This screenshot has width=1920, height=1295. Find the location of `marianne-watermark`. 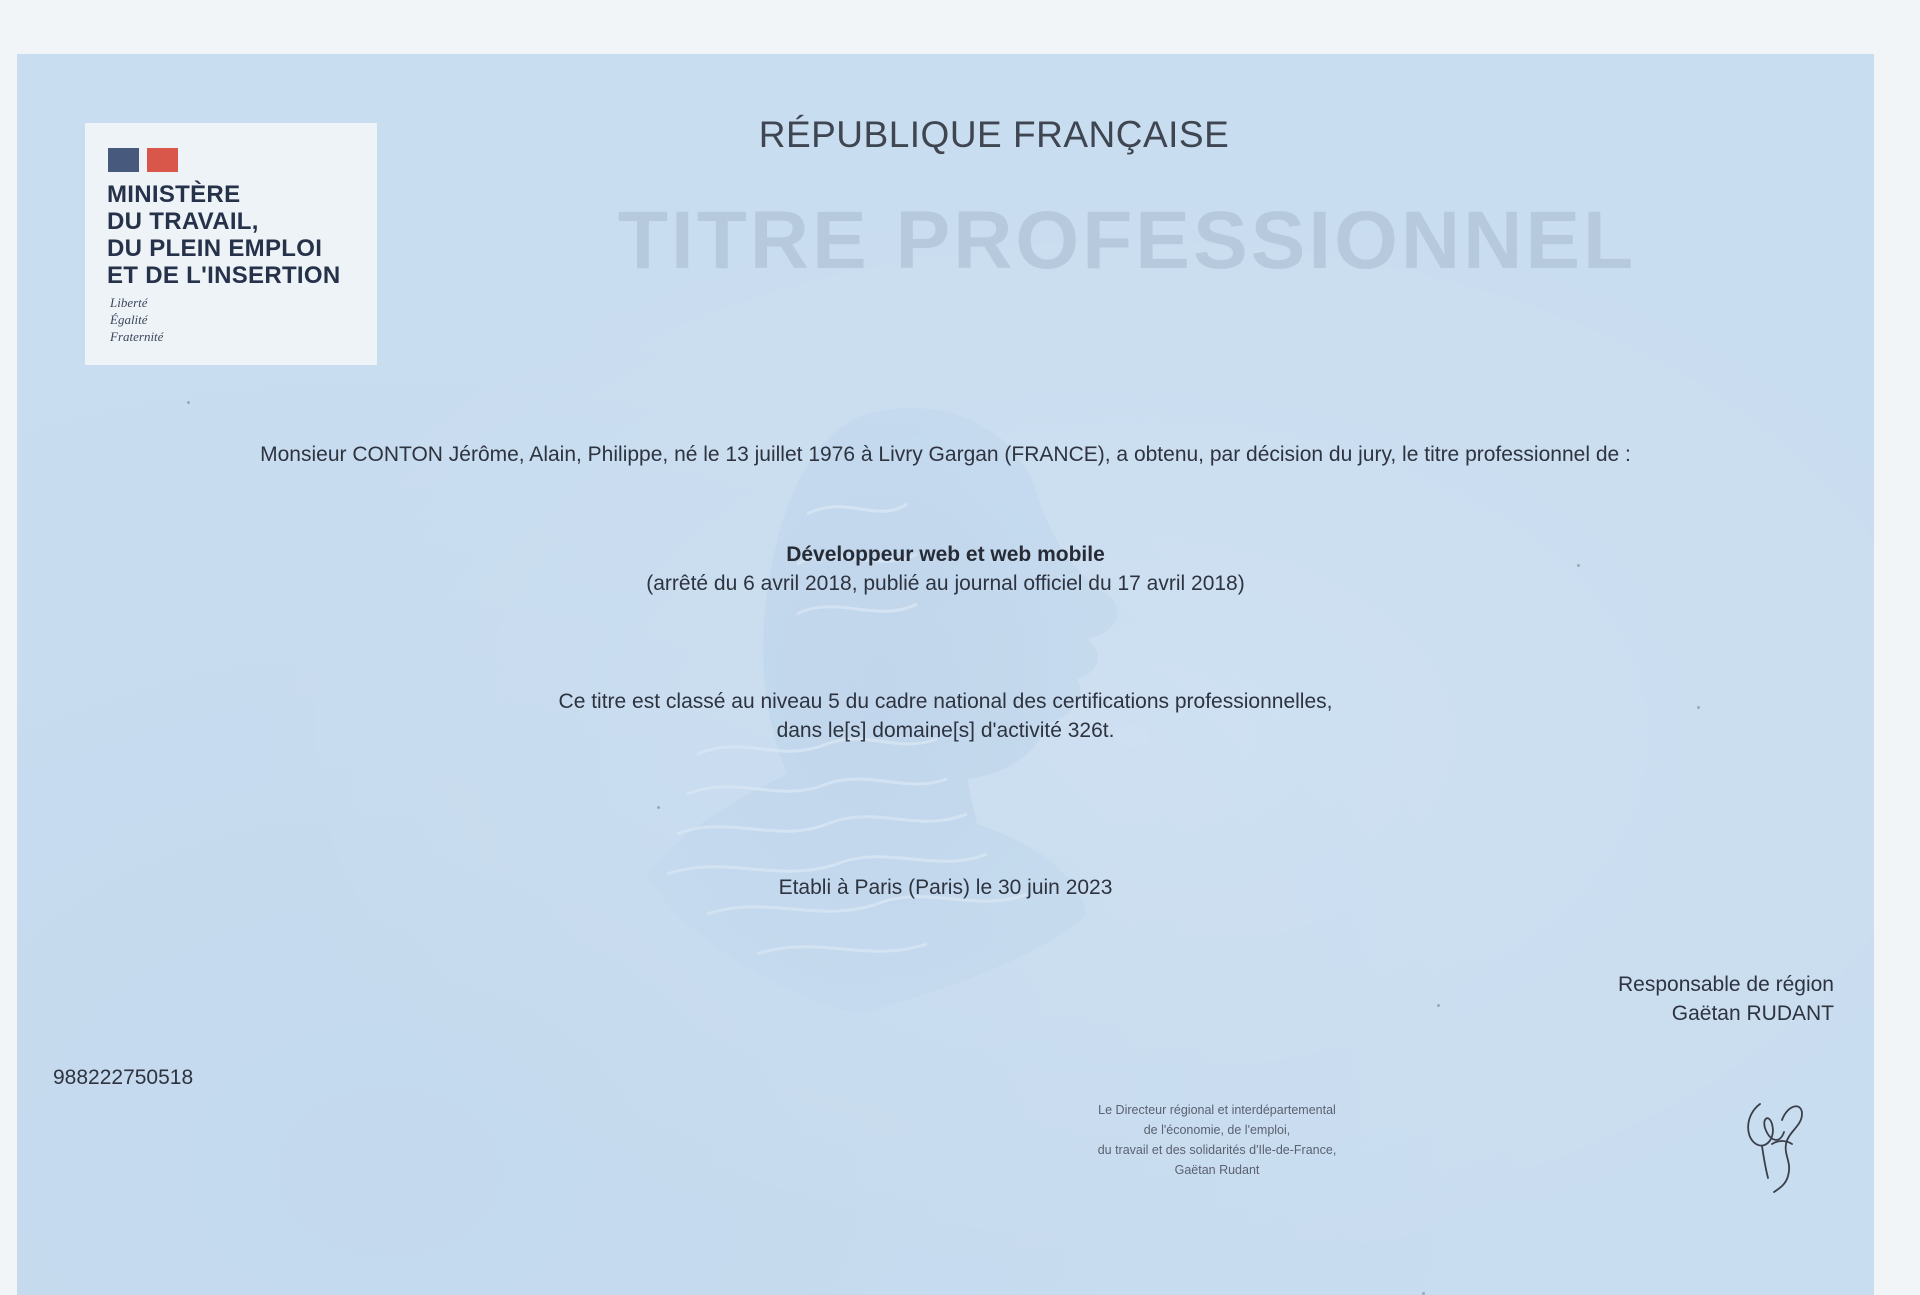

marianne-watermark is located at coordinates (882, 711).